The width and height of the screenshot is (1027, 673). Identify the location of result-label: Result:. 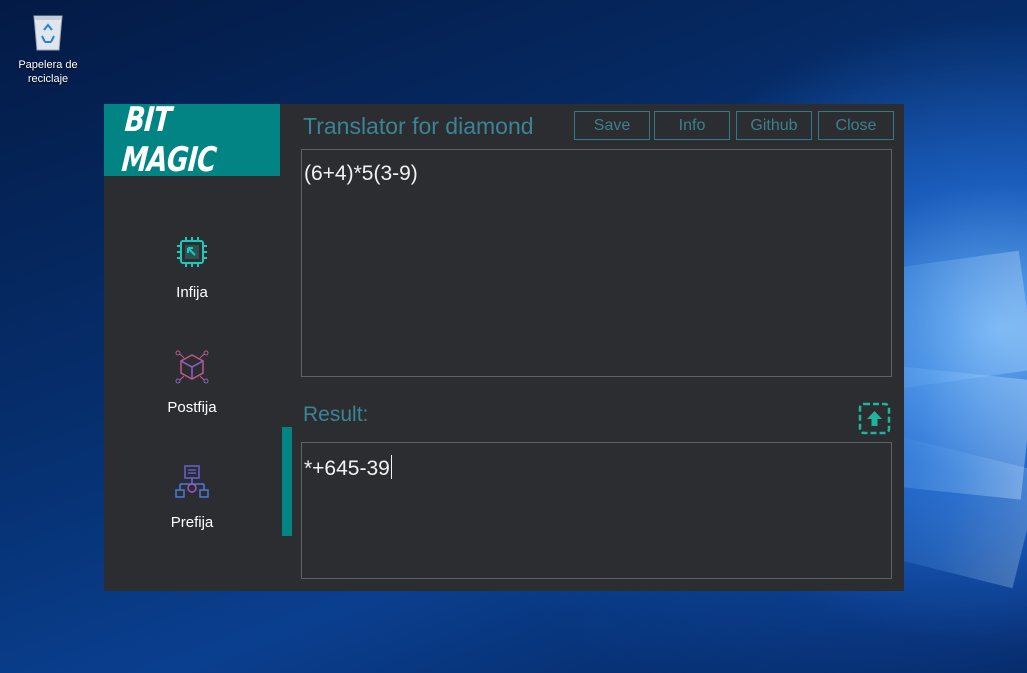
(336, 414).